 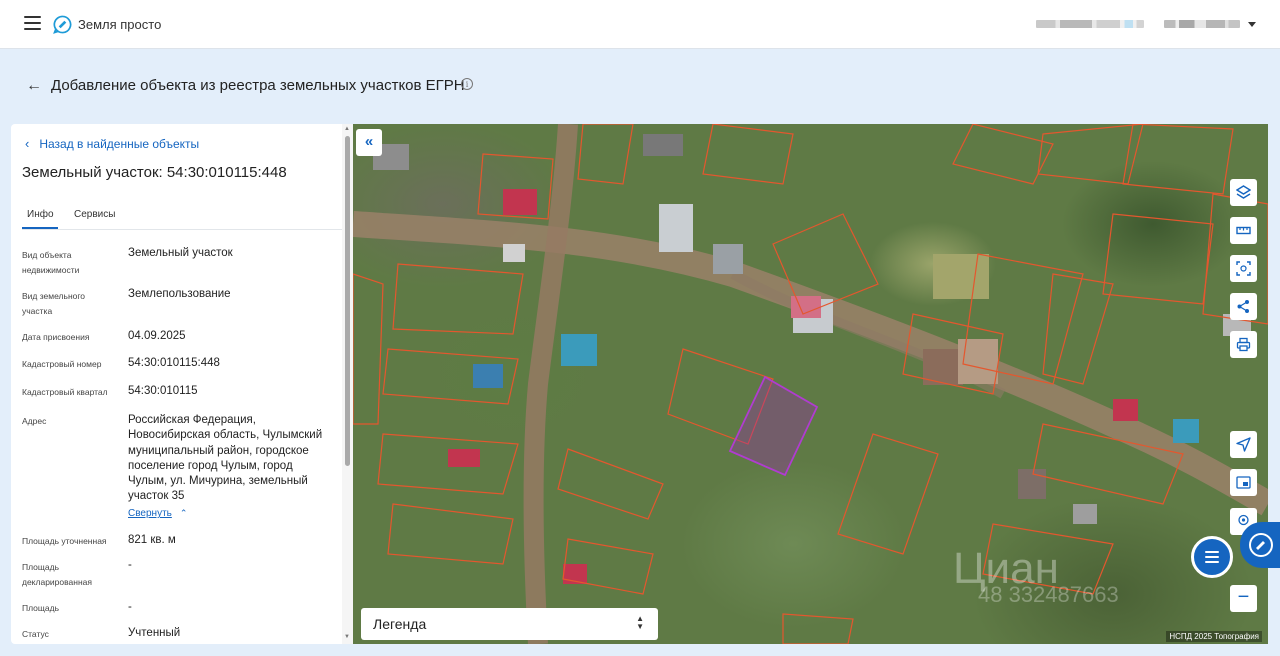 I want to click on legend-select: Легенда ▲ ▼, so click(x=509, y=624).